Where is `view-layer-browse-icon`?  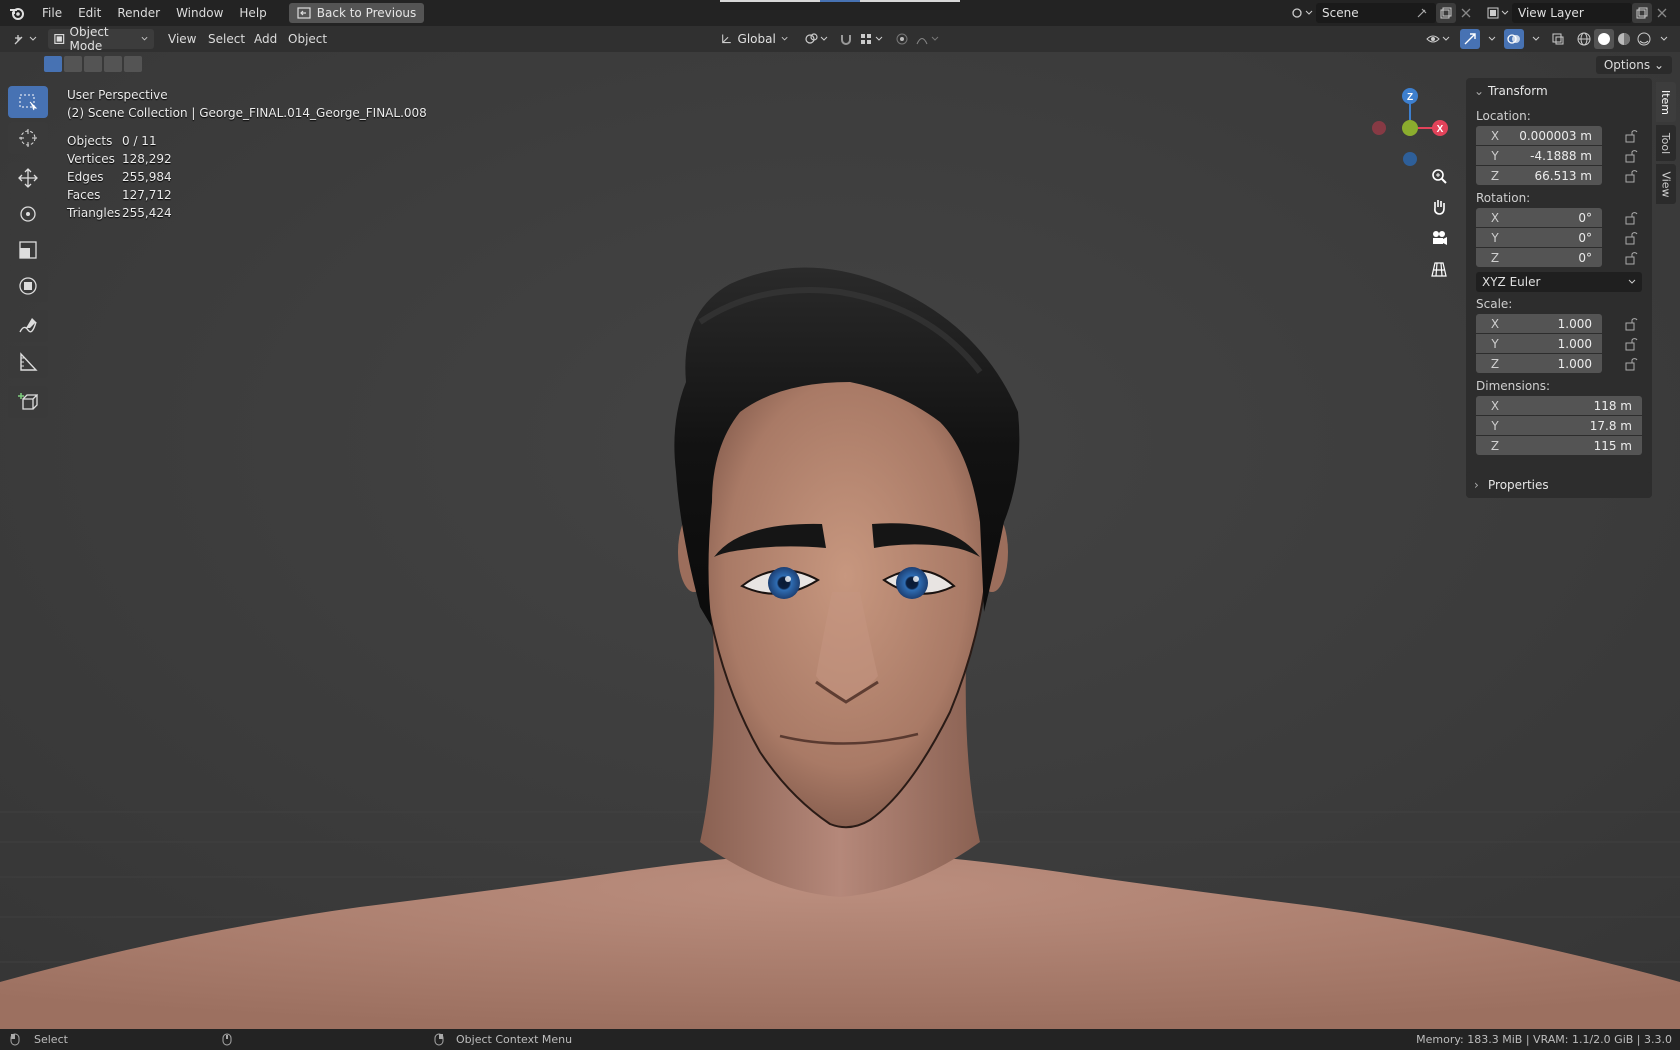 view-layer-browse-icon is located at coordinates (1498, 13).